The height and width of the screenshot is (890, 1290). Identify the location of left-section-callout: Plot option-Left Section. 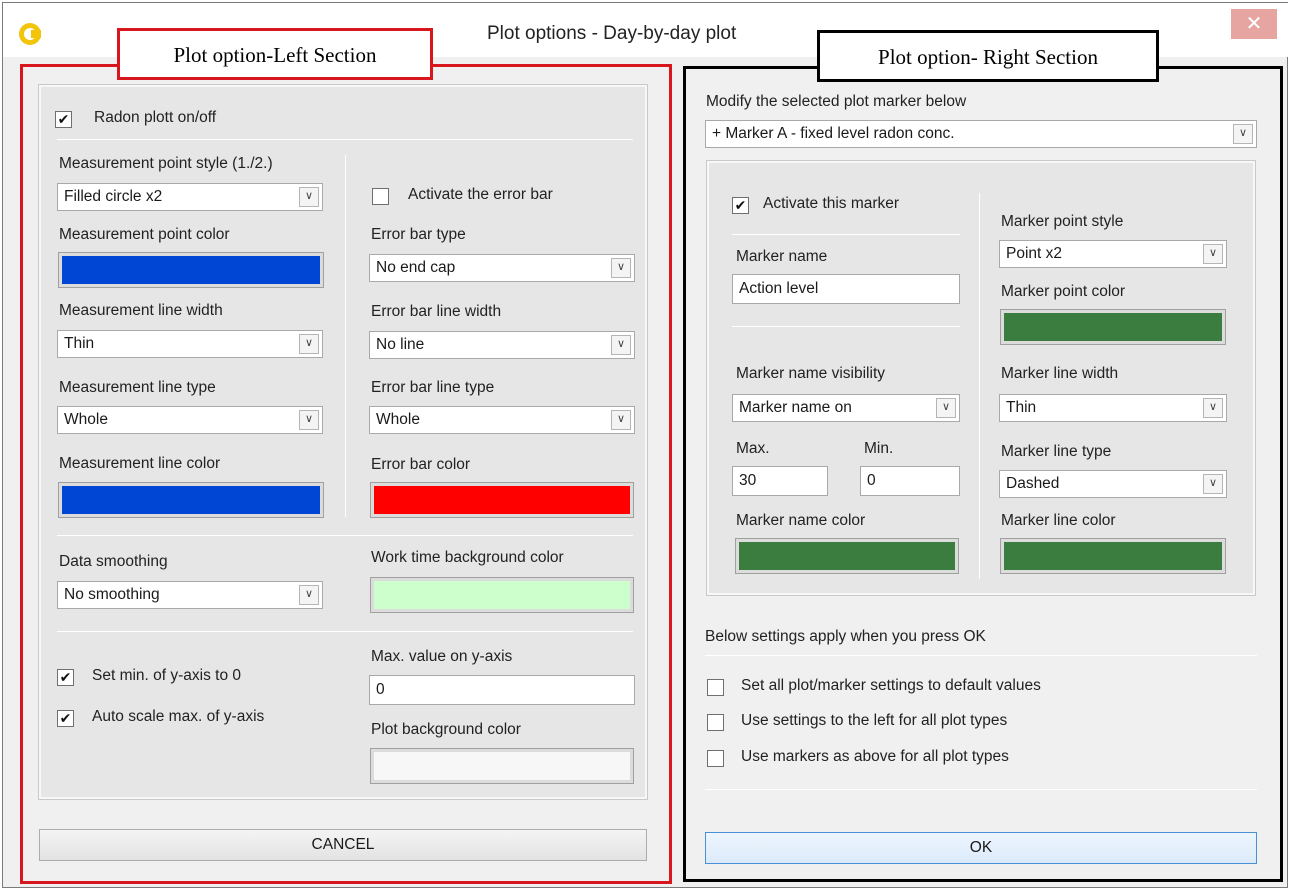
(275, 54).